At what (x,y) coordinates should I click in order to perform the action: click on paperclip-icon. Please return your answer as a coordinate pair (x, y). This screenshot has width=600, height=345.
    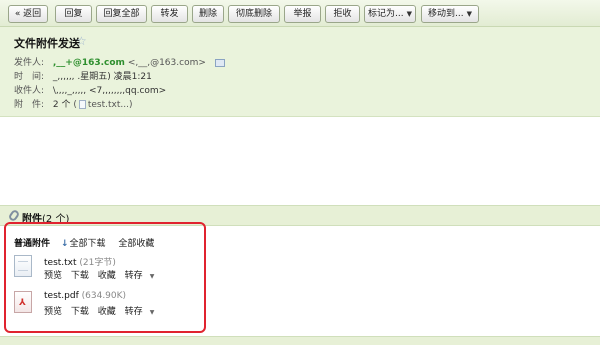
    Looking at the image, I should click on (14, 215).